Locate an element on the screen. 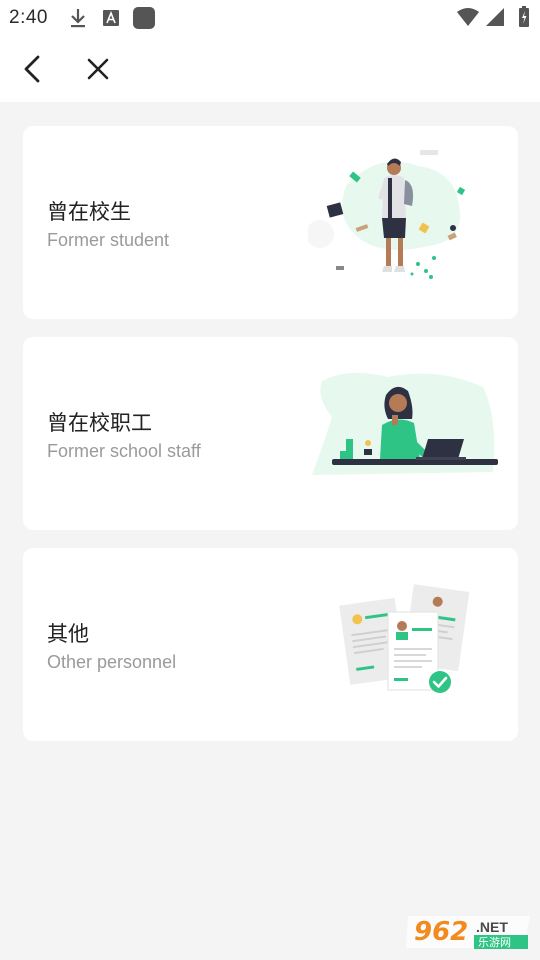 Image resolution: width=540 pixels, height=960 pixels. back-button is located at coordinates (34, 70).